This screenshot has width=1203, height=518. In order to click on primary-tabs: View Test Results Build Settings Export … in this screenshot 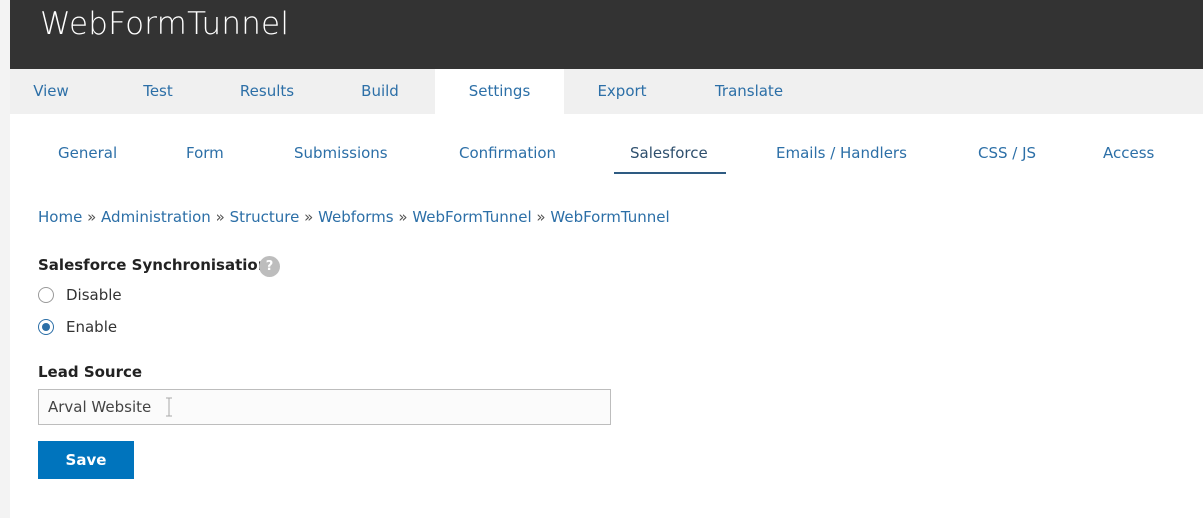, I will do `click(606, 92)`.